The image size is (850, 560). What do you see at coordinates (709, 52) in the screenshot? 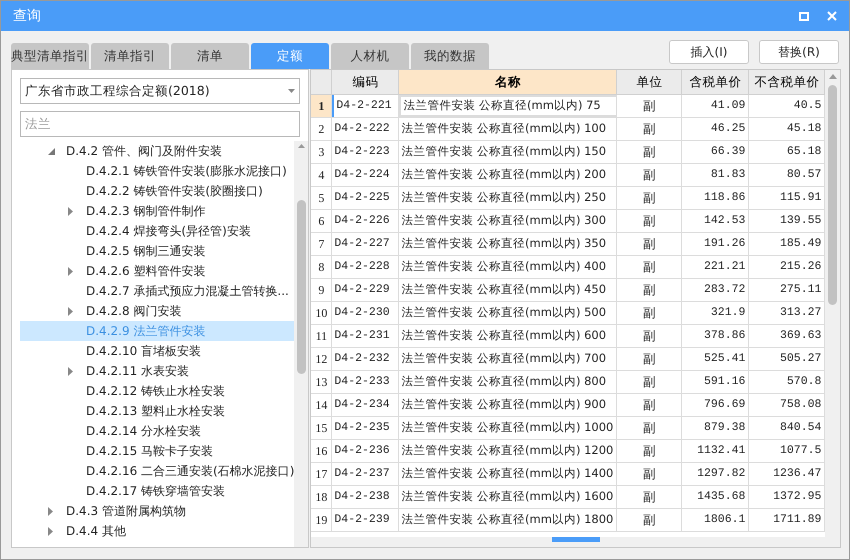
I see `action-button: 插入(I)` at bounding box center [709, 52].